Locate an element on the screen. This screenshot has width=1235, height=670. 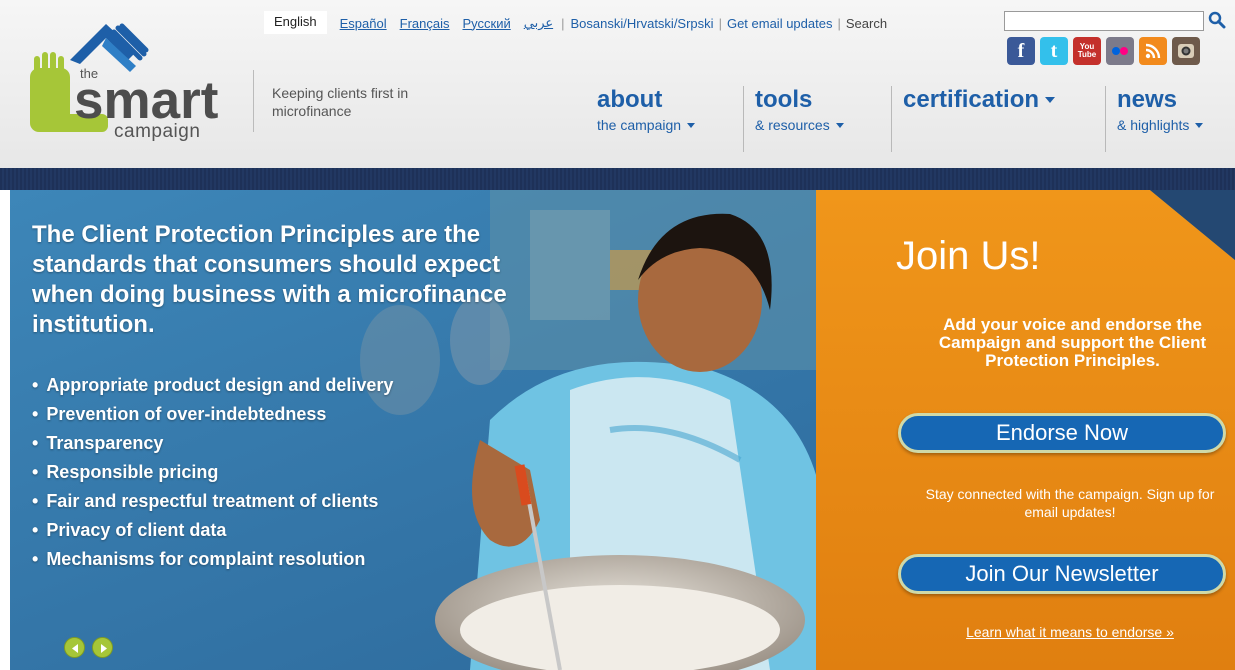
nav-news: news & highlights is located at coordinates (1160, 109).